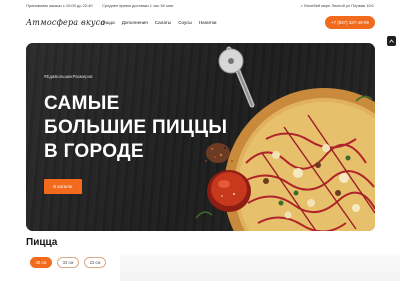 This screenshot has width=400, height=281. I want to click on size-chip-40: 40 см, so click(41, 262).